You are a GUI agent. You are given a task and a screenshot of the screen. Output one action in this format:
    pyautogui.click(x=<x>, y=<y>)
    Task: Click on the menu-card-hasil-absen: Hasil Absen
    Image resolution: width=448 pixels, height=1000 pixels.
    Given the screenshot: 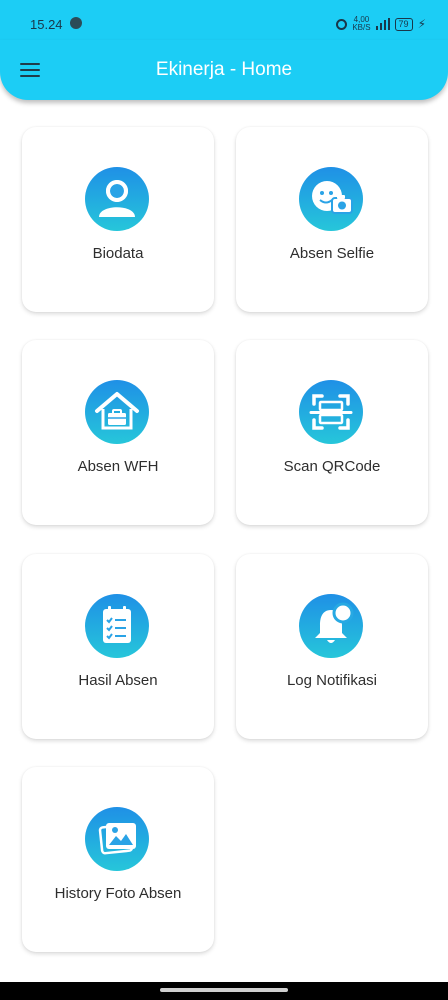 What is the action you would take?
    pyautogui.click(x=118, y=646)
    